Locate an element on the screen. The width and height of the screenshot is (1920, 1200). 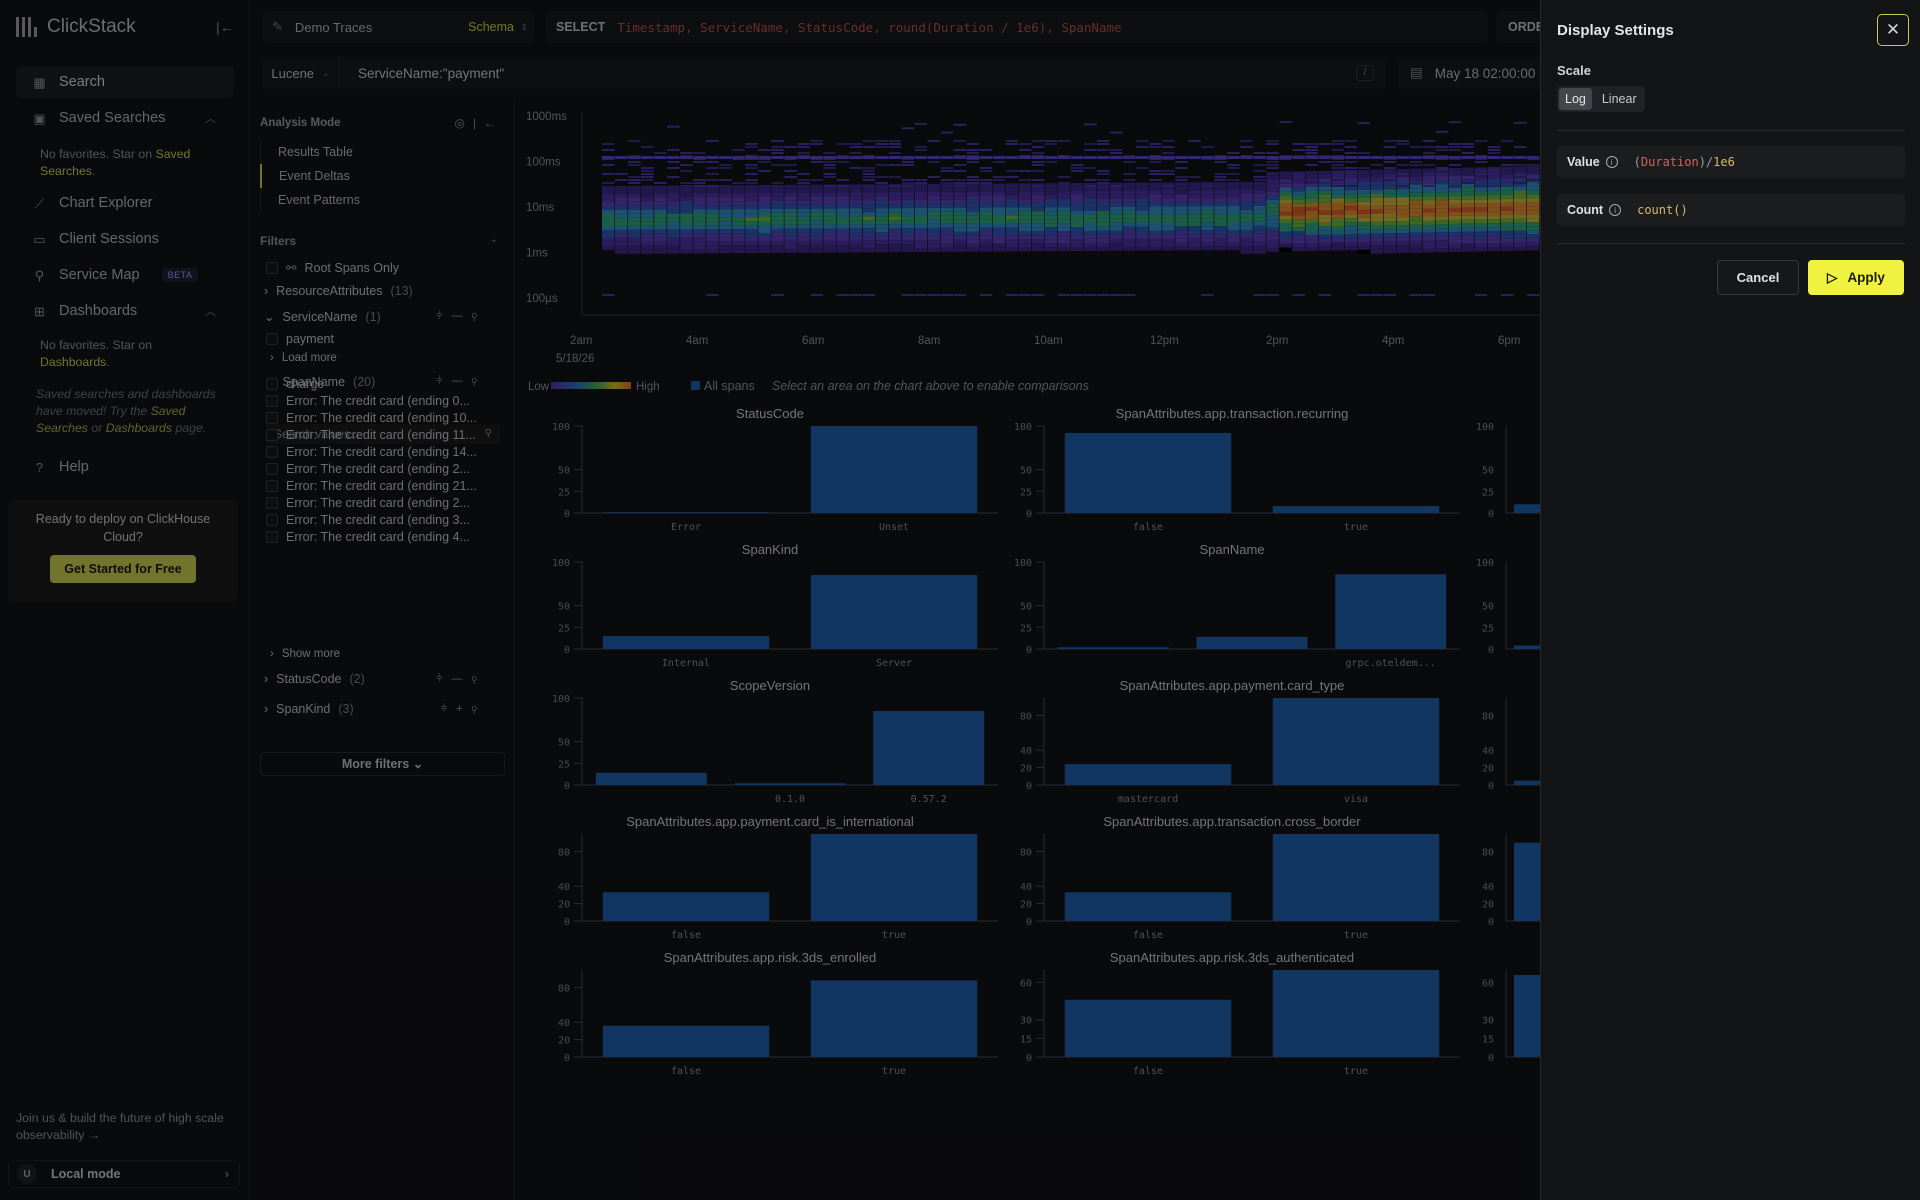
expr-paren: ( is located at coordinates (1637, 162).